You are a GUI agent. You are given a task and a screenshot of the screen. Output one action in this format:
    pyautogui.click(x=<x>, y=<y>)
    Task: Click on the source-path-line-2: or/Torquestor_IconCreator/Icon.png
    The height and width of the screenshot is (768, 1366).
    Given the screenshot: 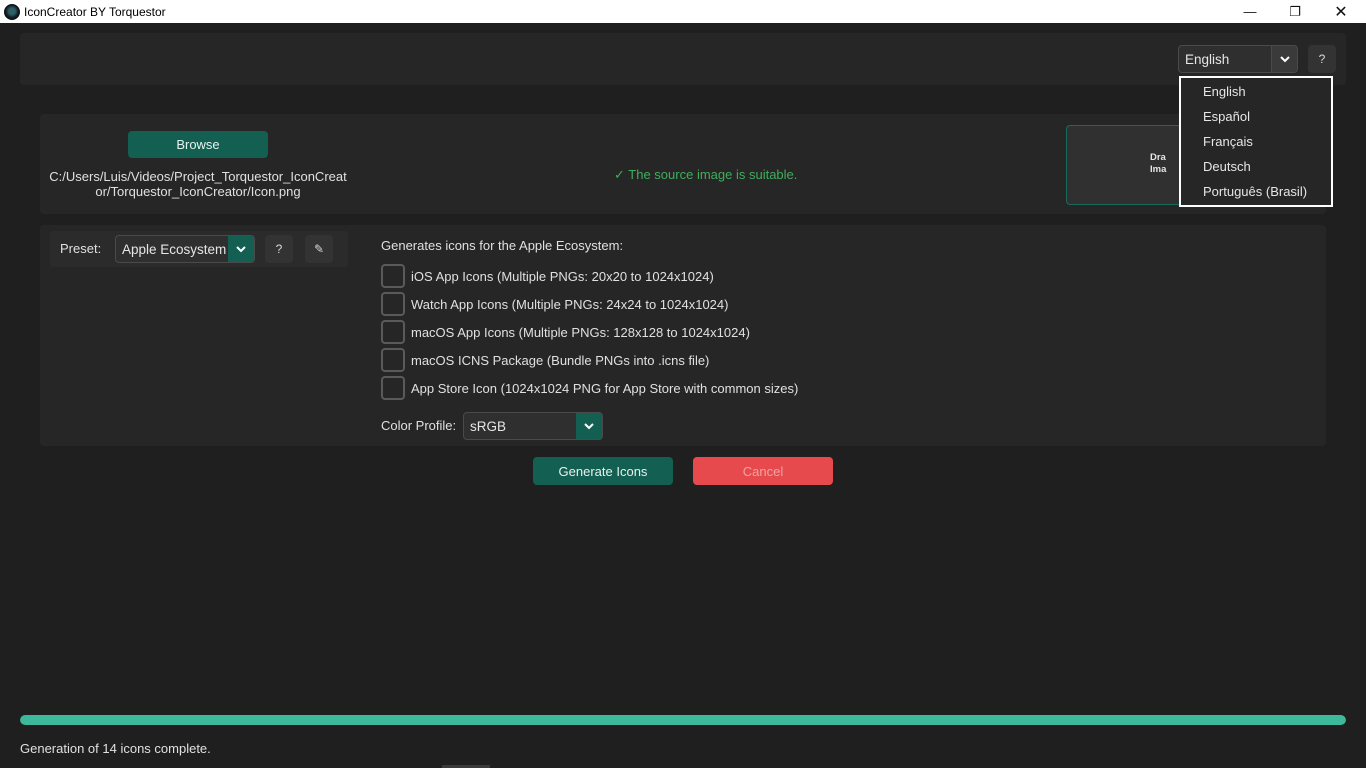 What is the action you would take?
    pyautogui.click(x=198, y=191)
    